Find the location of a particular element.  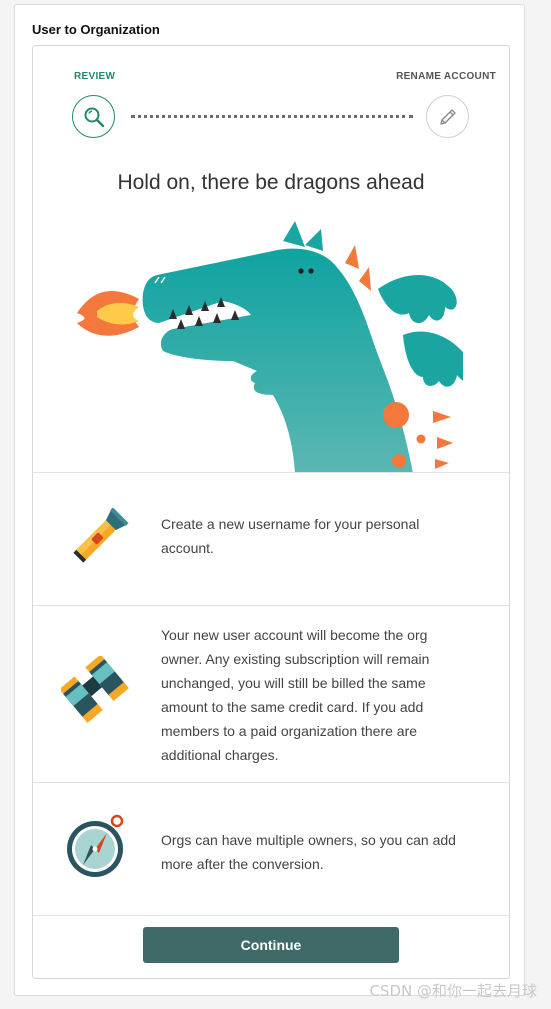

step-review is located at coordinates (93, 116).